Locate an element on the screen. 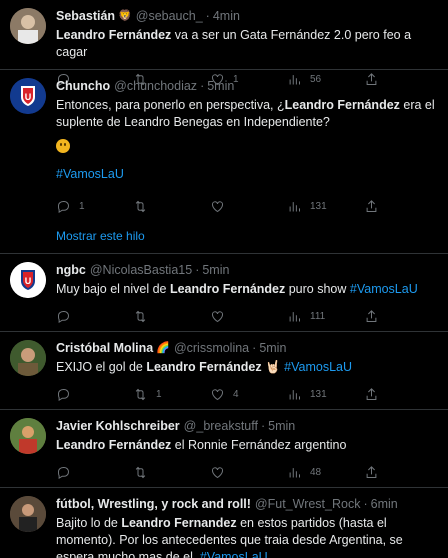  show-thread-link: Mostrar este hilo is located at coordinates (224, 237).